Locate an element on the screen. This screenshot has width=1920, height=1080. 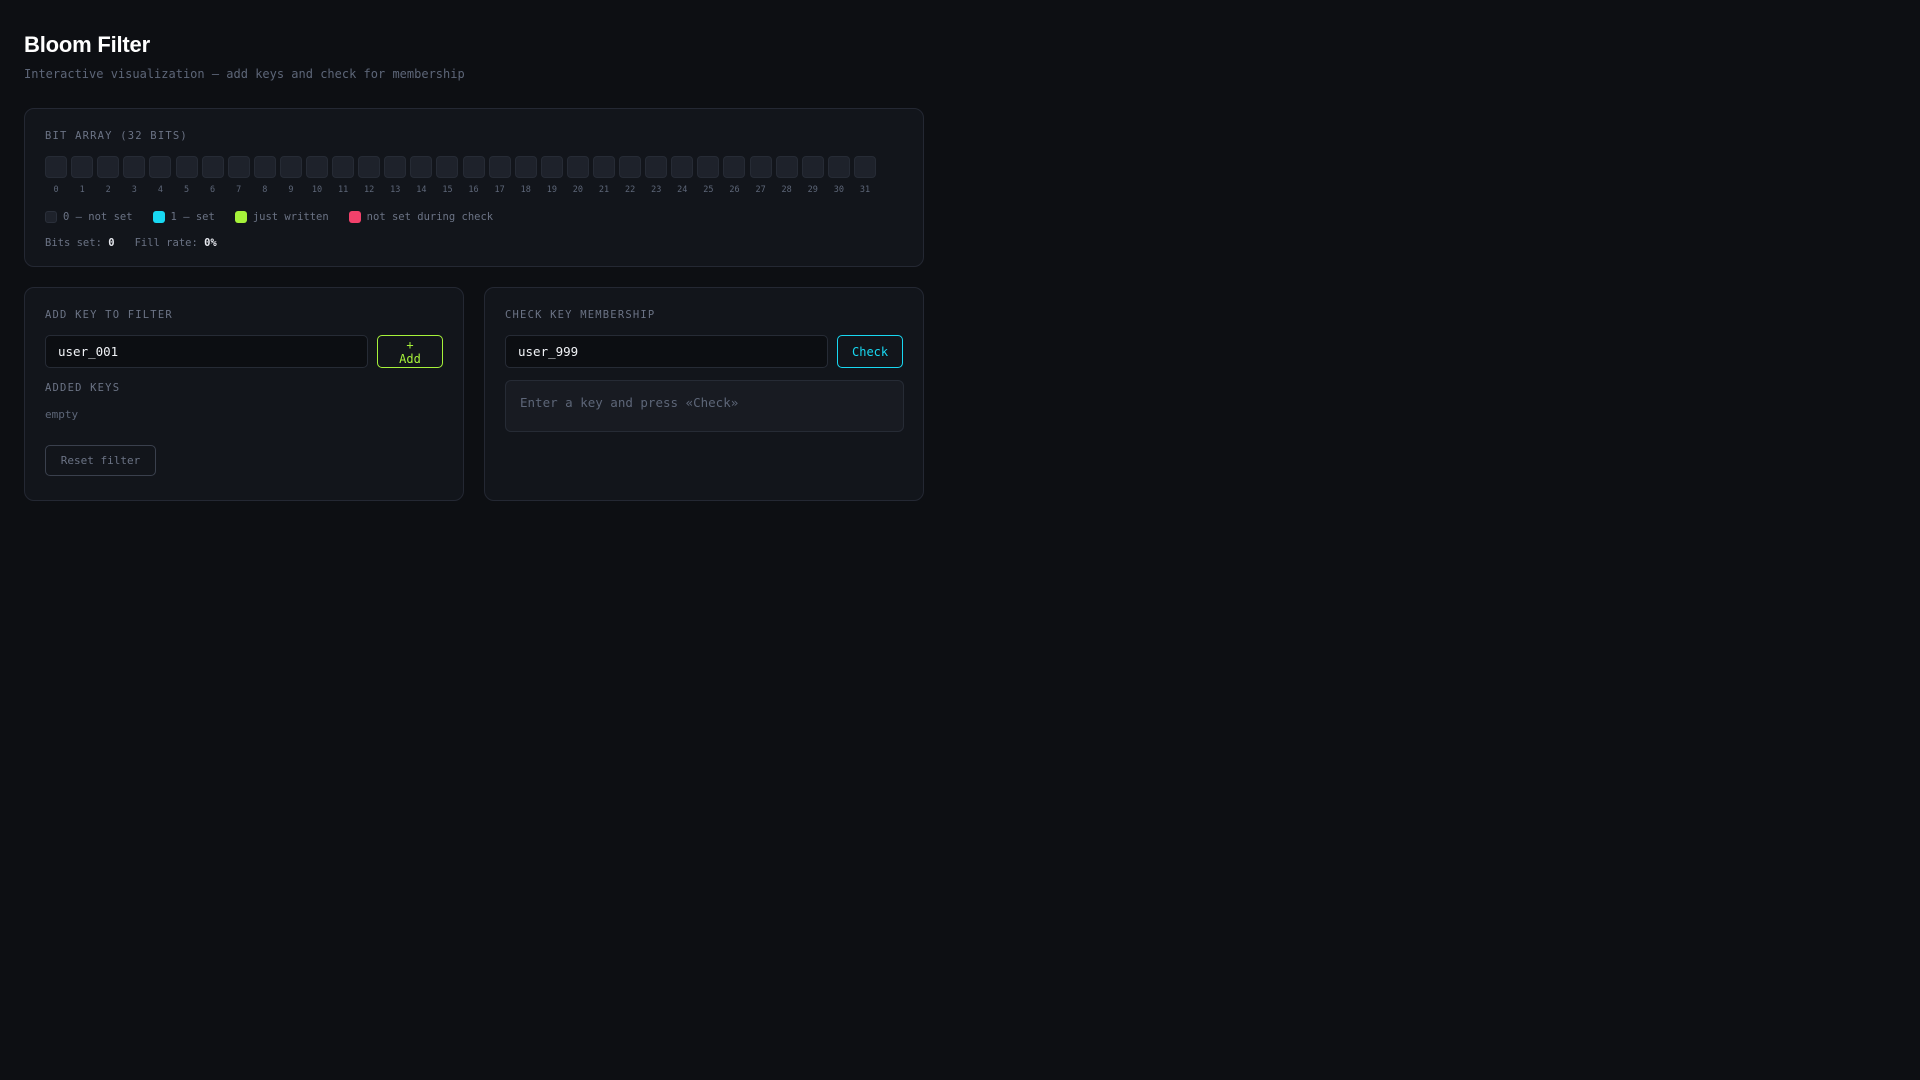
legend-swatch-set is located at coordinates (158, 217).